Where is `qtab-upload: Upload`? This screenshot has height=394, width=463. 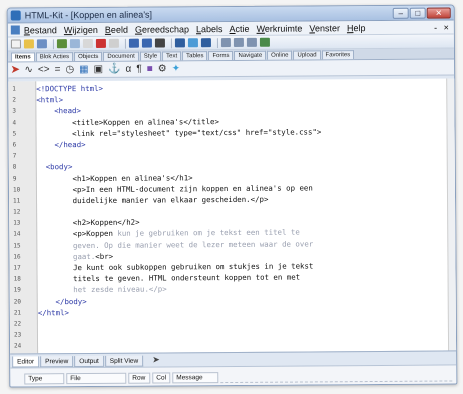 qtab-upload: Upload is located at coordinates (307, 55).